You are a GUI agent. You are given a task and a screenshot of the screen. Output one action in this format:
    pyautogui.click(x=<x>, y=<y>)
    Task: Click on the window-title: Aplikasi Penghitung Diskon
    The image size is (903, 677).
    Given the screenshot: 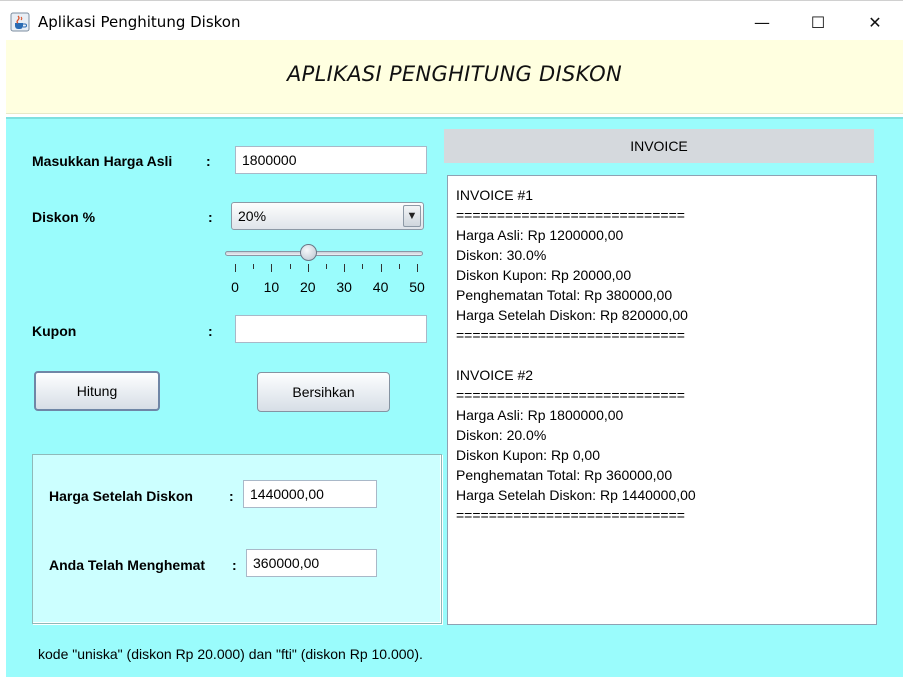 What is the action you would take?
    pyautogui.click(x=139, y=22)
    